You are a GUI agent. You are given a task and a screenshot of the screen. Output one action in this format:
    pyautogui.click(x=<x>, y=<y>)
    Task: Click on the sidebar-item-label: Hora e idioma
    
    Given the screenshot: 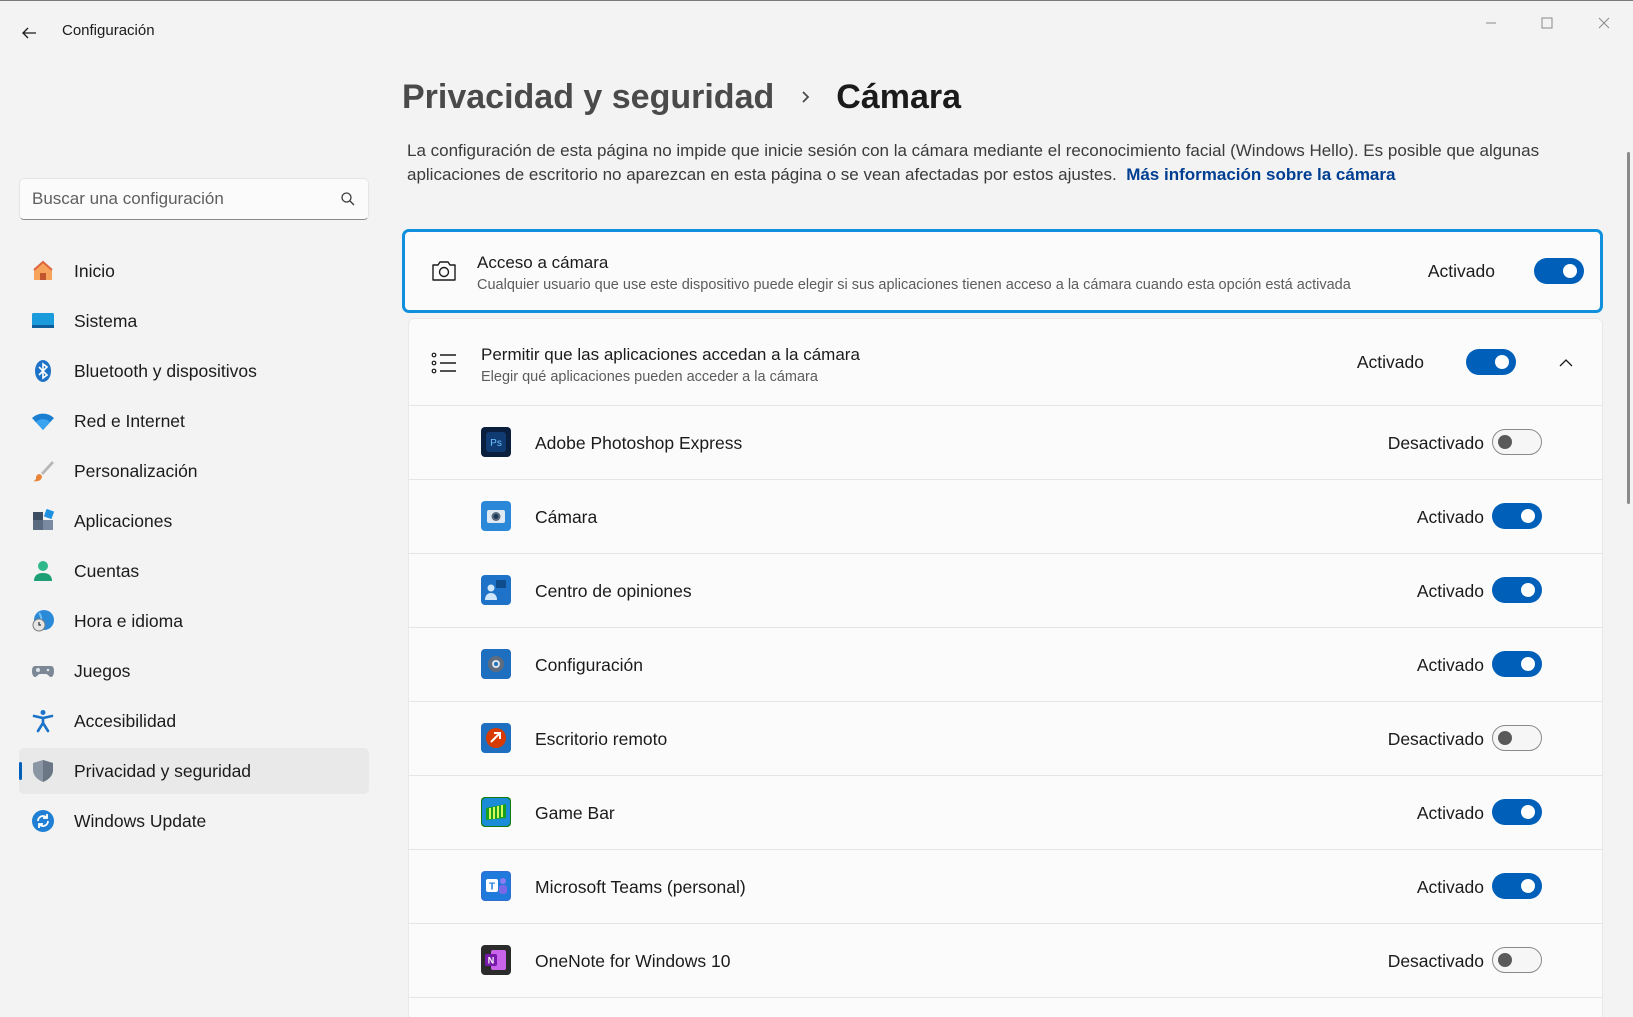 What is the action you would take?
    pyautogui.click(x=128, y=620)
    